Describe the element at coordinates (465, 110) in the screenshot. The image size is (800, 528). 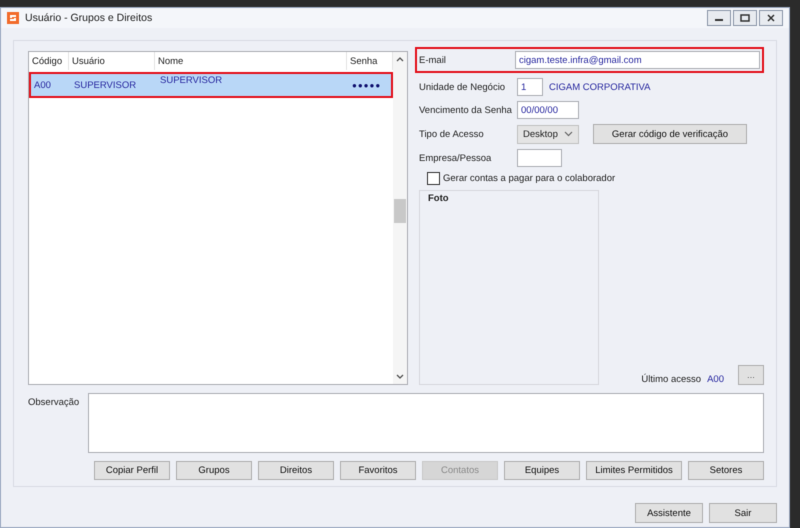
I see `field-label: Vencimento da Senha` at that location.